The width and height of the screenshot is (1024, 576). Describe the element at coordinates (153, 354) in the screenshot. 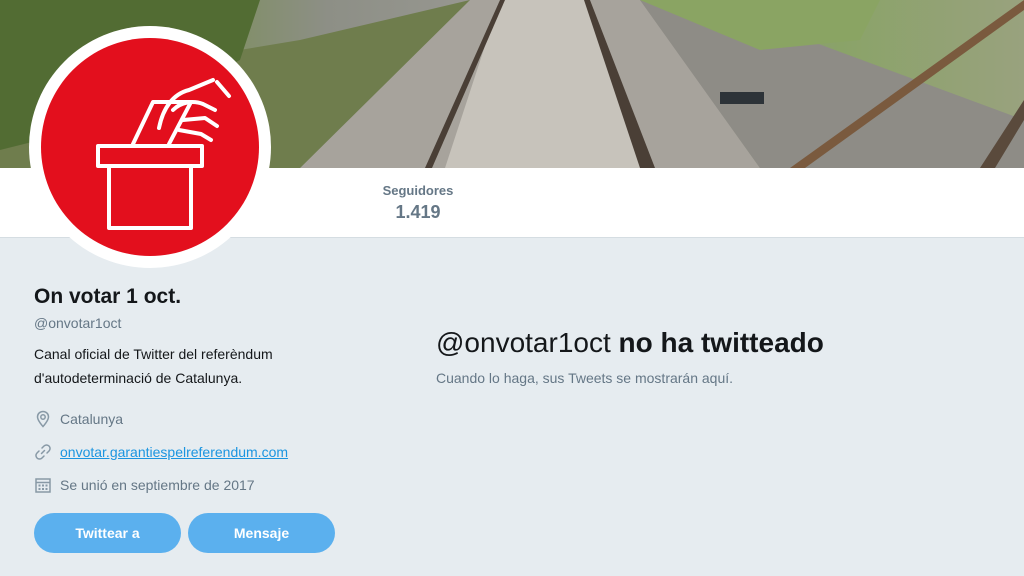

I see `bio-line: Canal oficial de Twitter del referèndum` at that location.